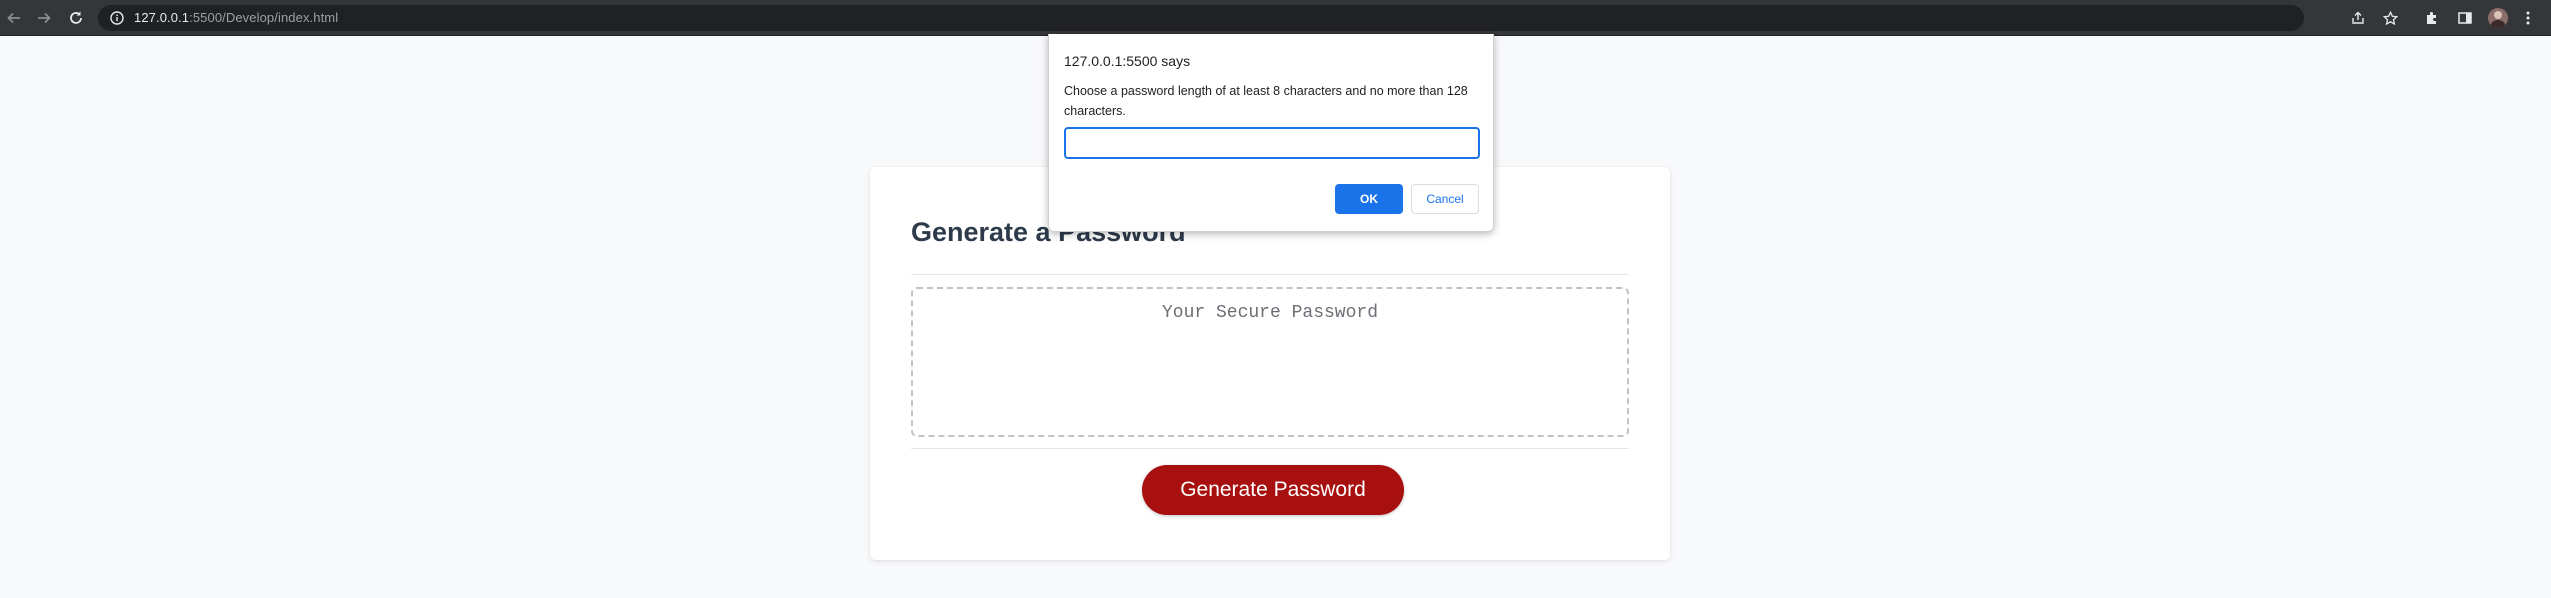 Image resolution: width=2551 pixels, height=598 pixels. Describe the element at coordinates (1270, 448) in the screenshot. I see `footer-divider` at that location.